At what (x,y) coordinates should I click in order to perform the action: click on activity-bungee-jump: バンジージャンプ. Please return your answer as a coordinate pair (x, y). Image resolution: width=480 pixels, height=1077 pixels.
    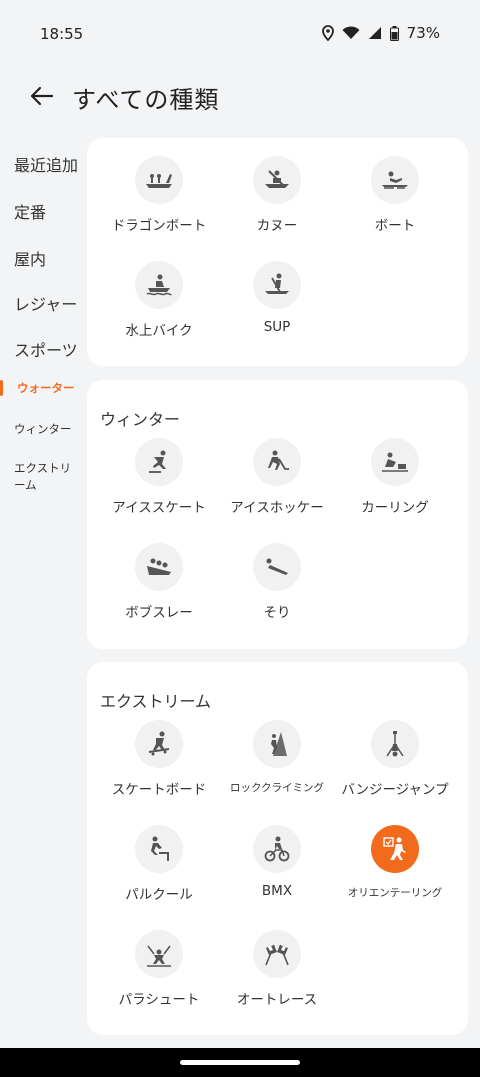
    Looking at the image, I should click on (395, 759).